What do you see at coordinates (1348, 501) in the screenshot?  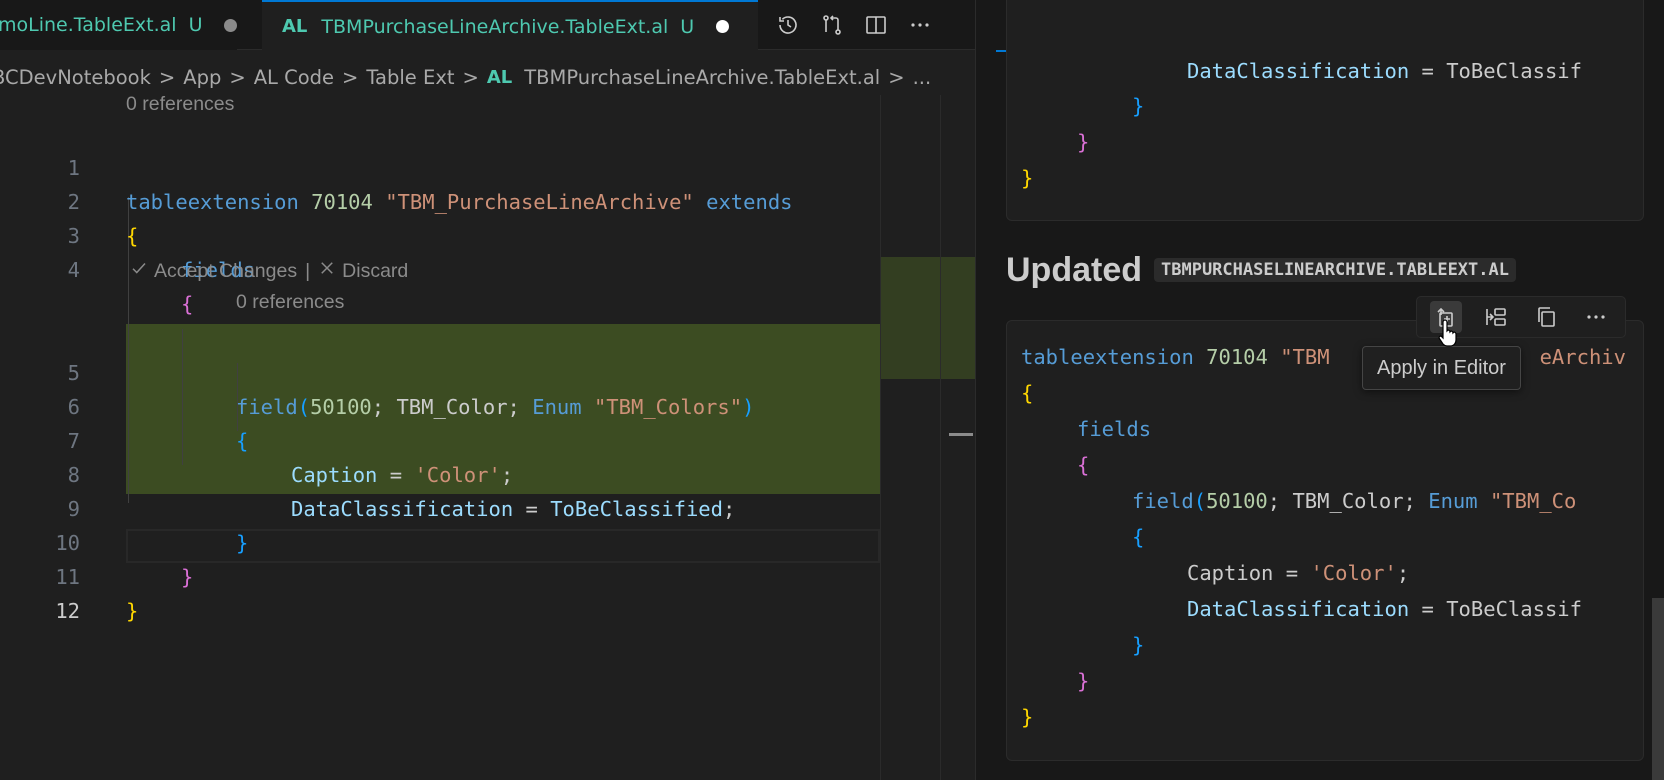 I see `identifier: ; TBM_Color;` at bounding box center [1348, 501].